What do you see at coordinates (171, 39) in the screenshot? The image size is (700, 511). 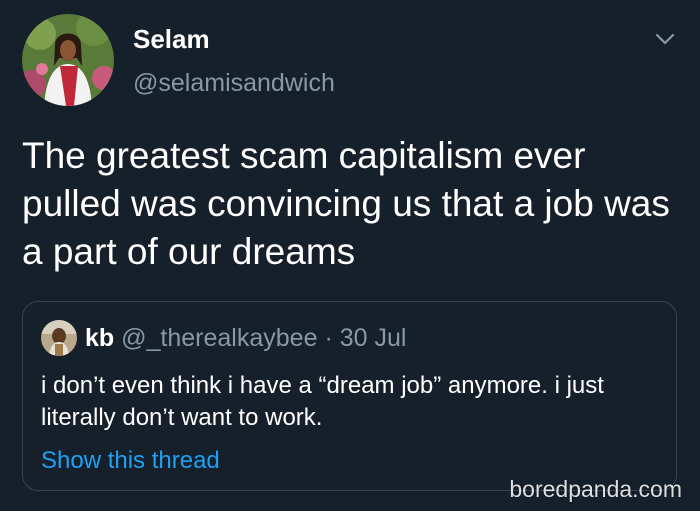 I see `author-display-name: Selam` at bounding box center [171, 39].